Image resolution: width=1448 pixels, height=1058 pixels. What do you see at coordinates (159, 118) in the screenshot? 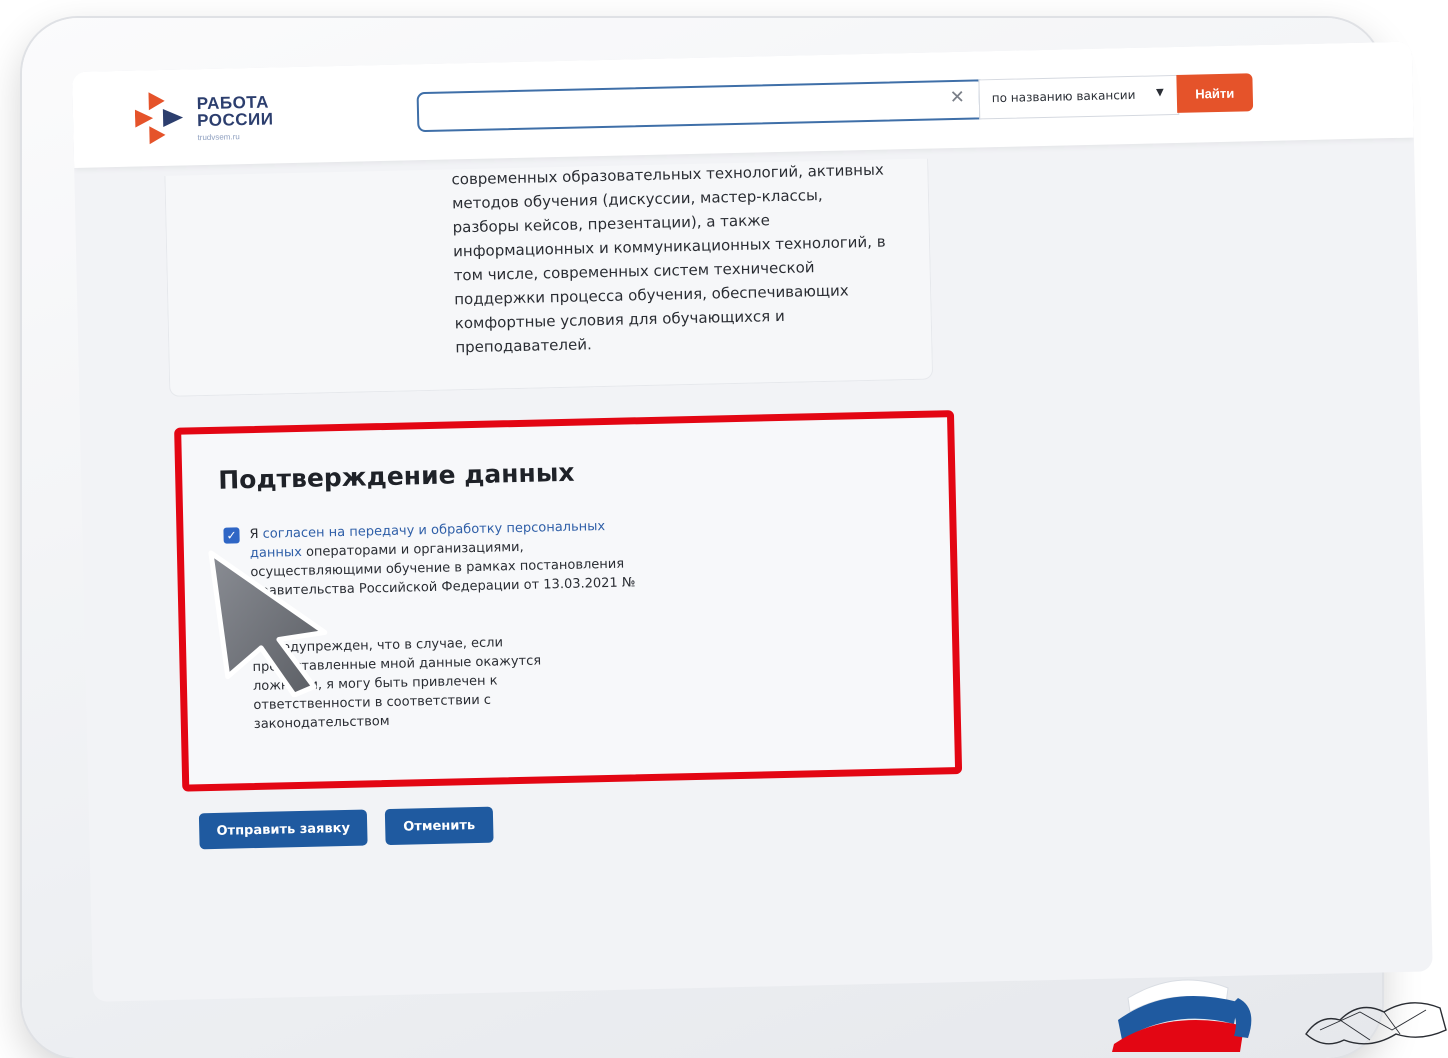
I see `logo-arrows-icon` at bounding box center [159, 118].